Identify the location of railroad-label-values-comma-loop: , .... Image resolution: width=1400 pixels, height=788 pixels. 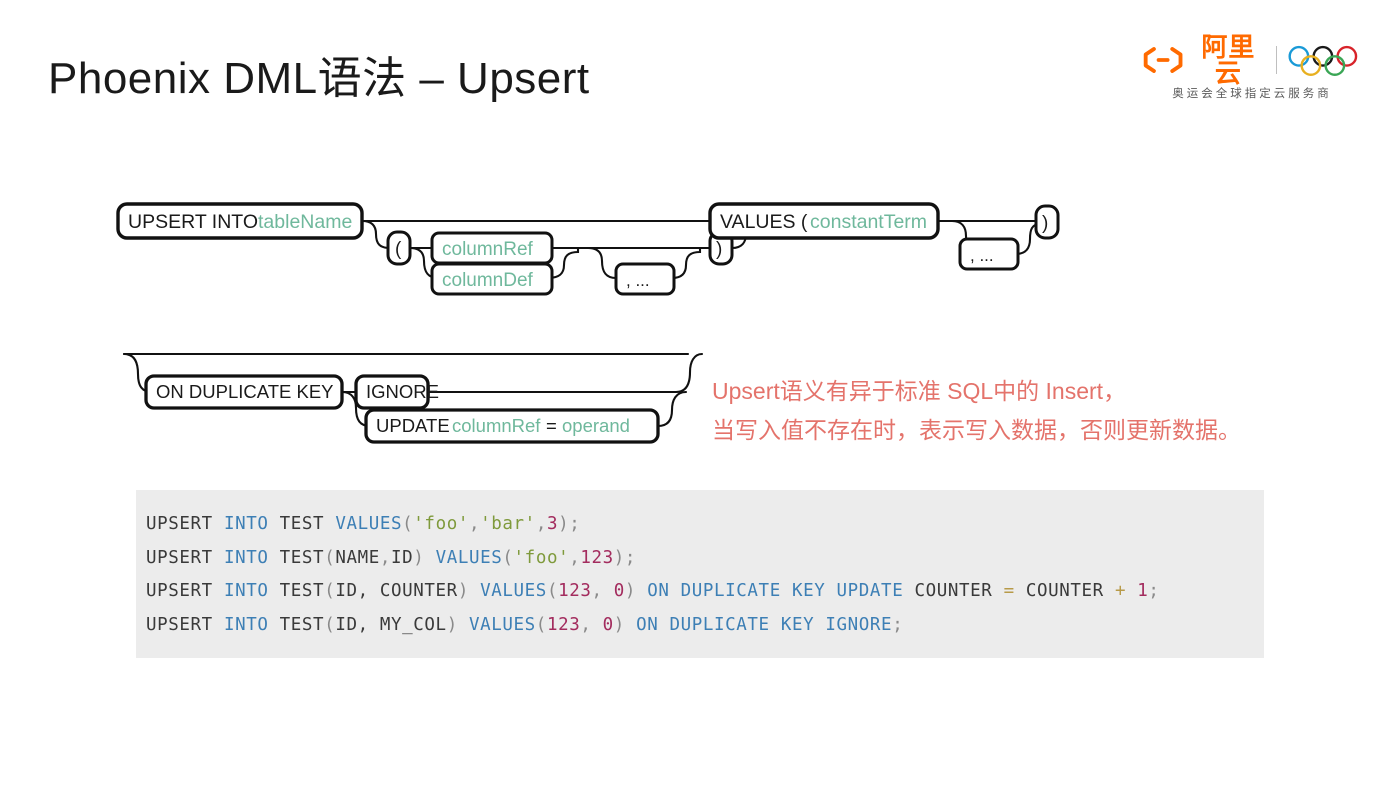
(982, 255).